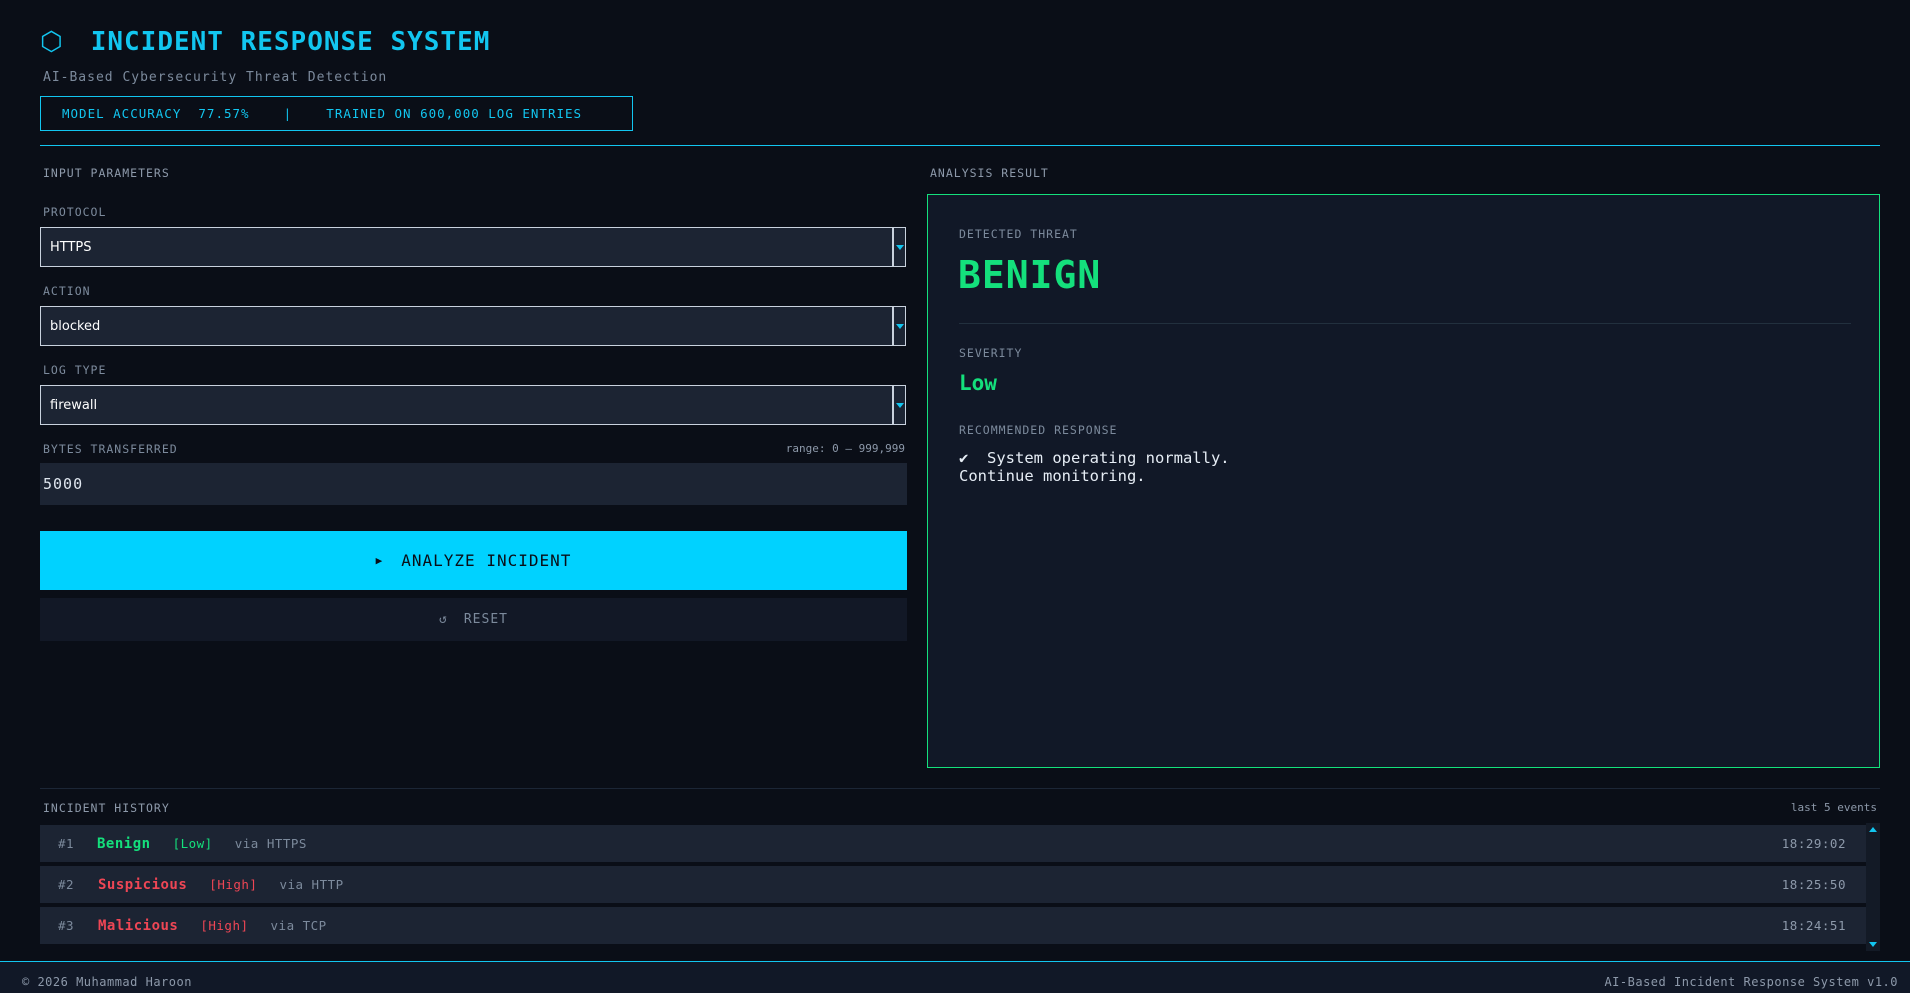 The width and height of the screenshot is (1910, 993). What do you see at coordinates (1833, 807) in the screenshot?
I see `history-count: last 5 events` at bounding box center [1833, 807].